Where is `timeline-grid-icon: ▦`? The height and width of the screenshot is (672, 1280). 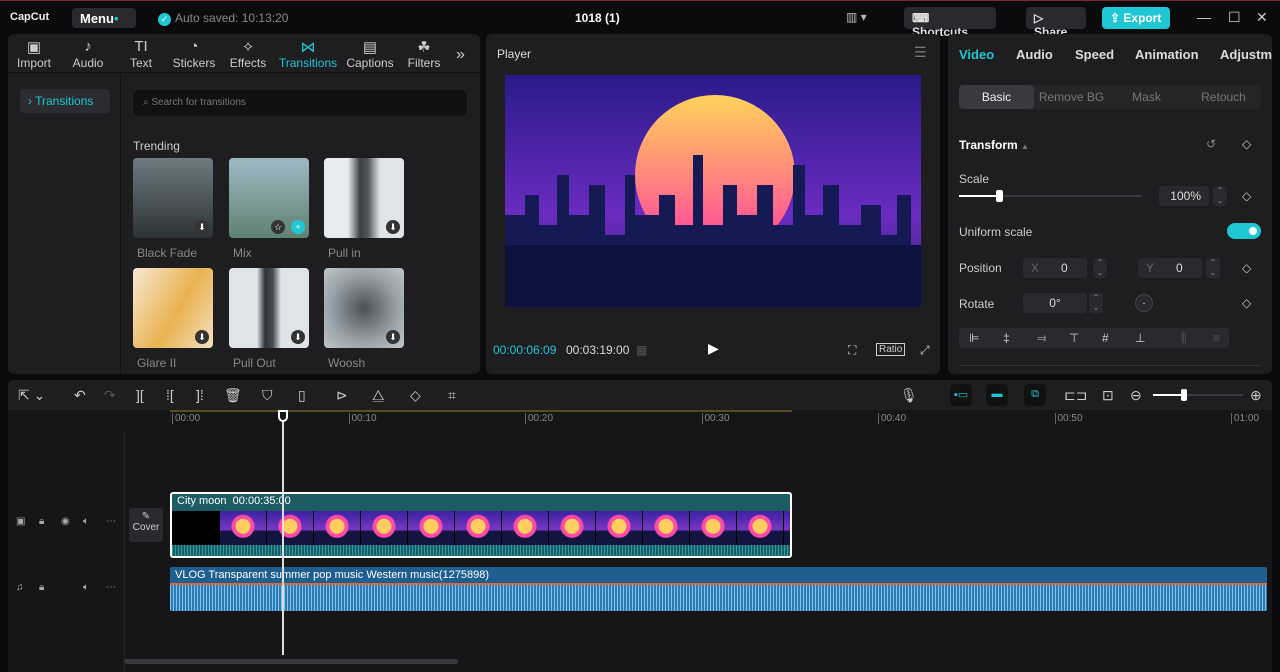
timeline-grid-icon: ▦ is located at coordinates (641, 350).